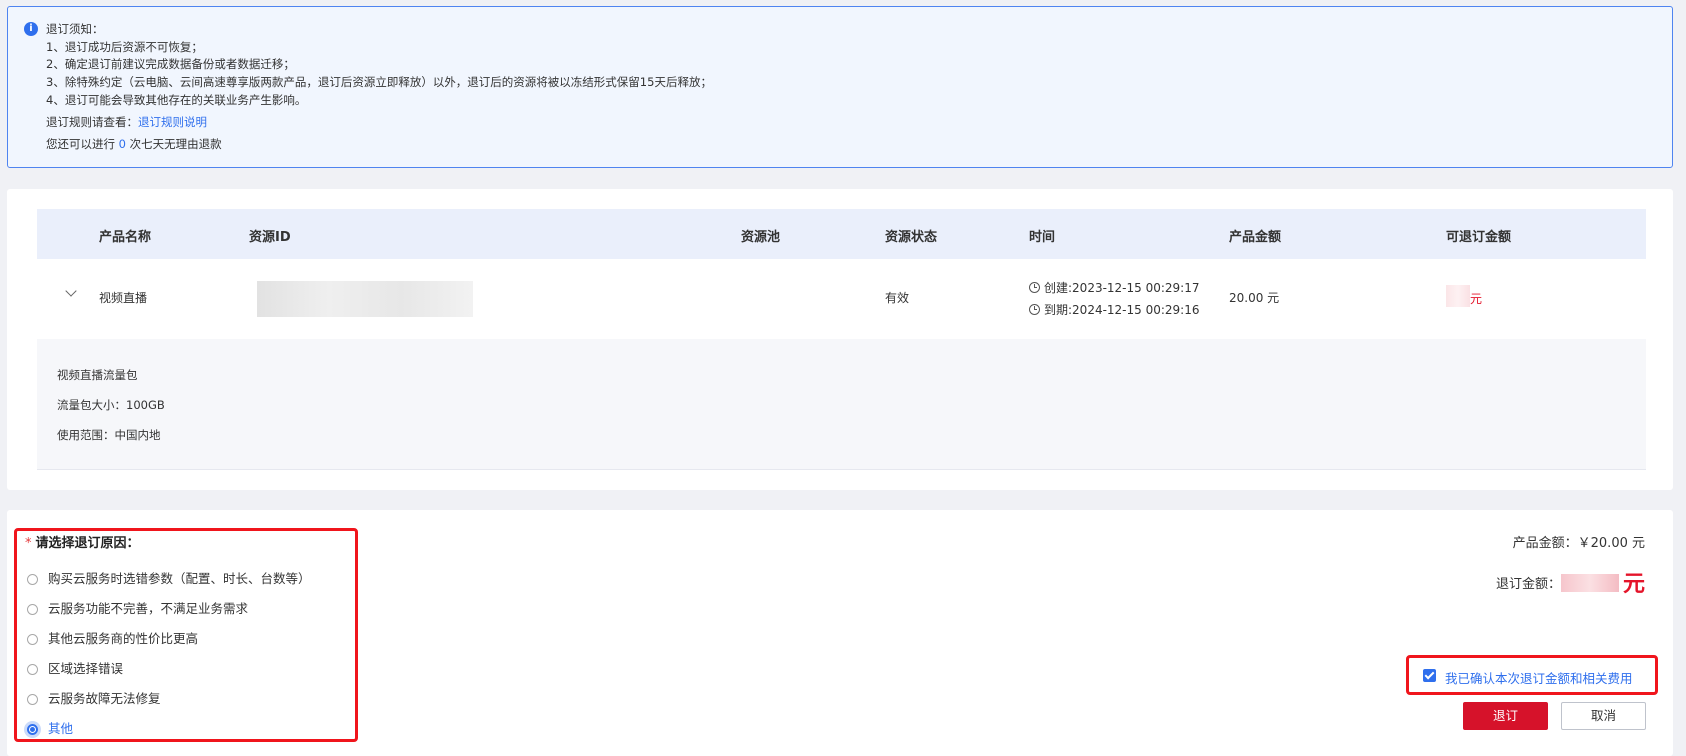 The width and height of the screenshot is (1686, 756). I want to click on refund-amount-label: 退订金额：, so click(1528, 584).